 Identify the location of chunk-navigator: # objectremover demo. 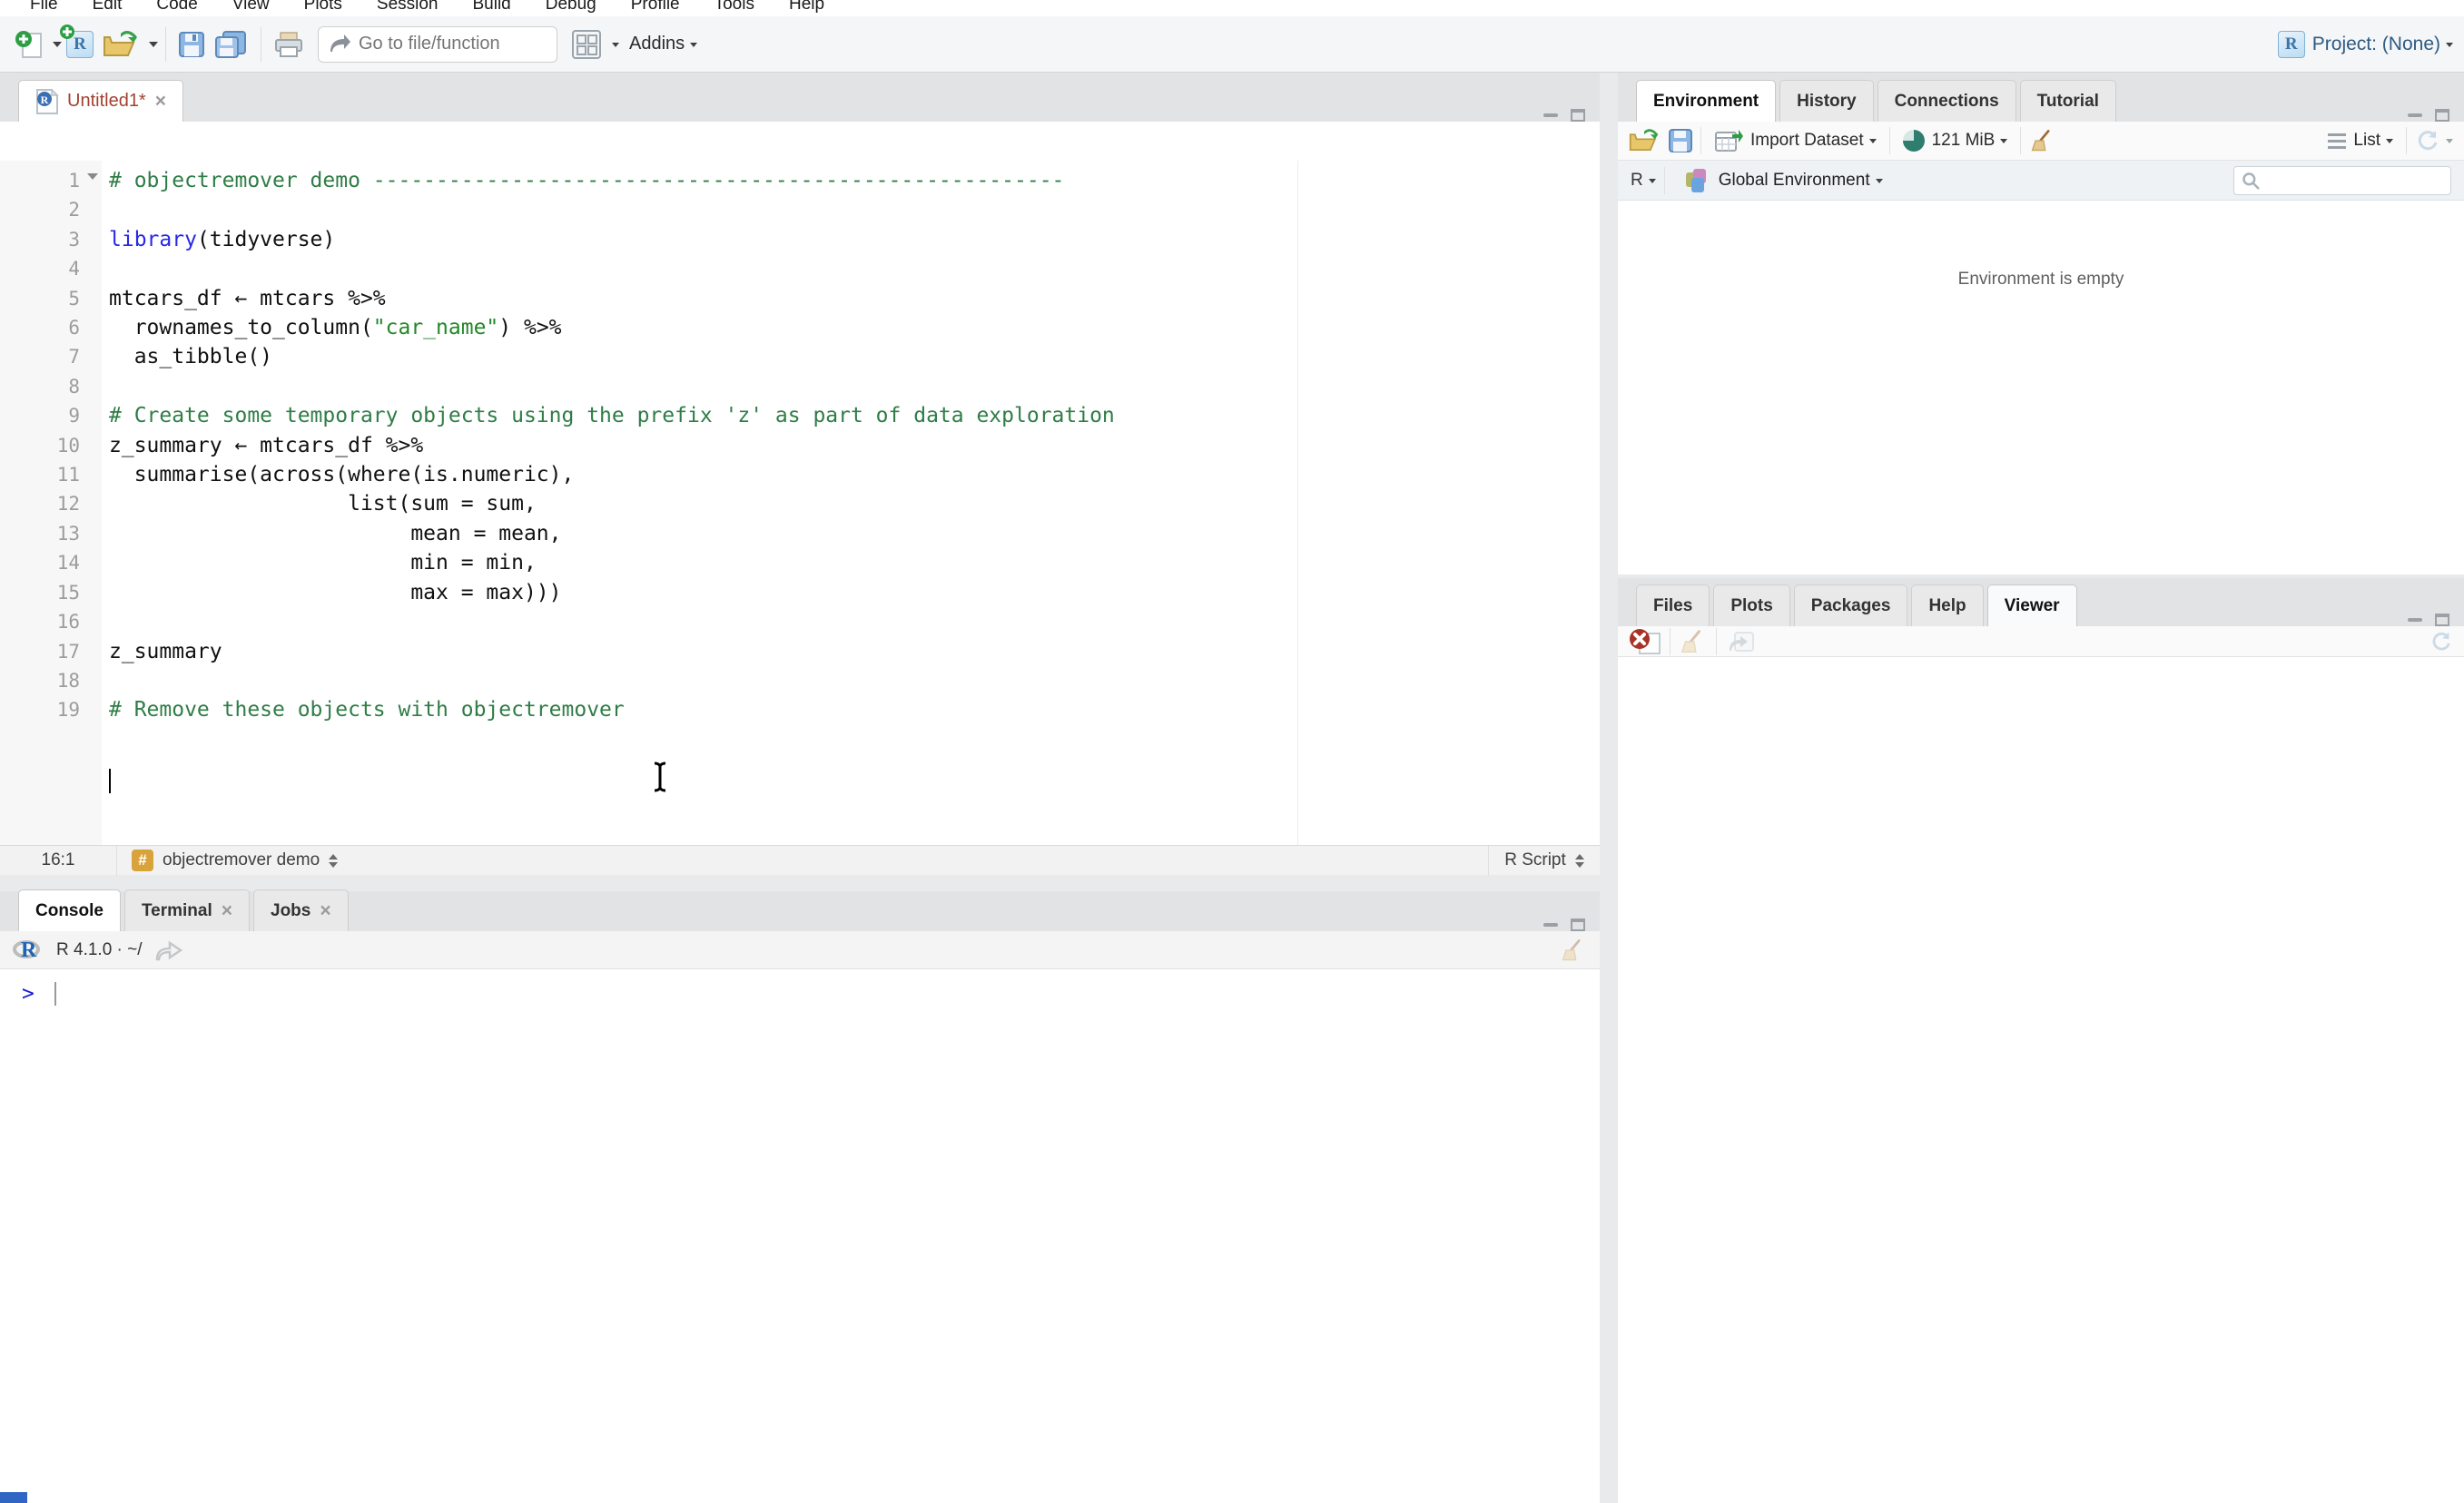
(802, 861).